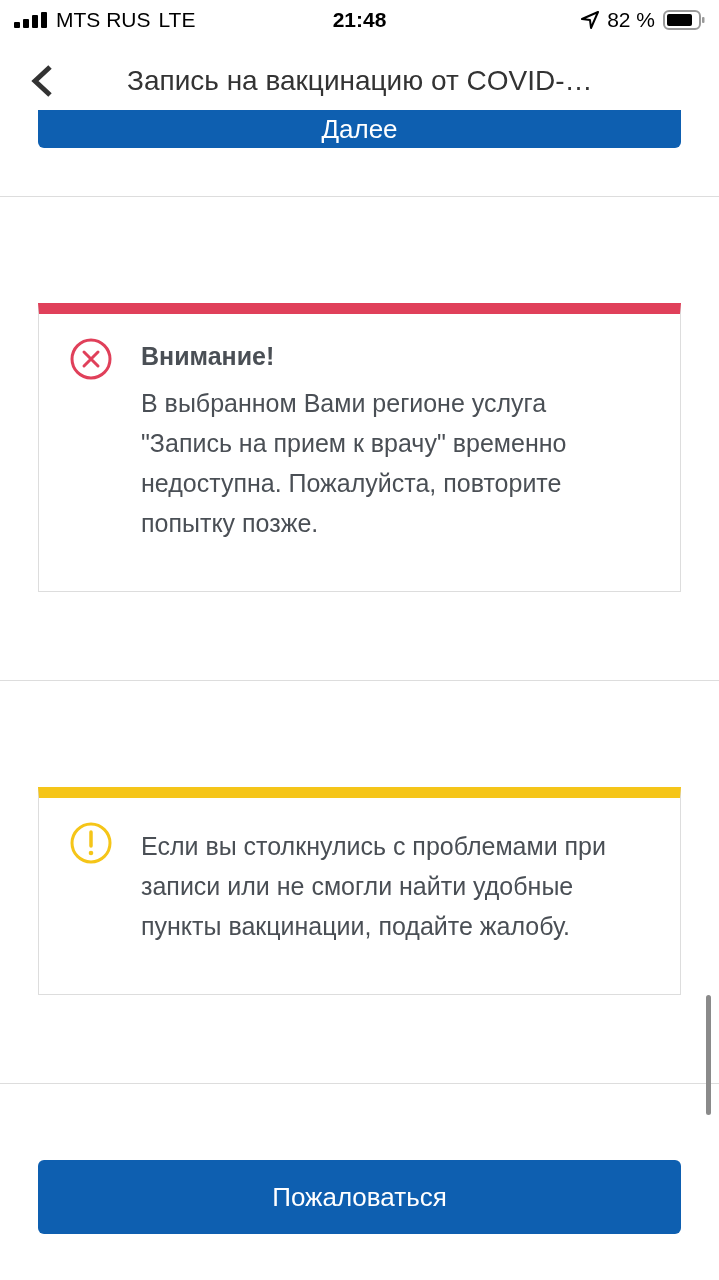  Describe the element at coordinates (208, 356) in the screenshot. I see `alert-title: Внимание!` at that location.